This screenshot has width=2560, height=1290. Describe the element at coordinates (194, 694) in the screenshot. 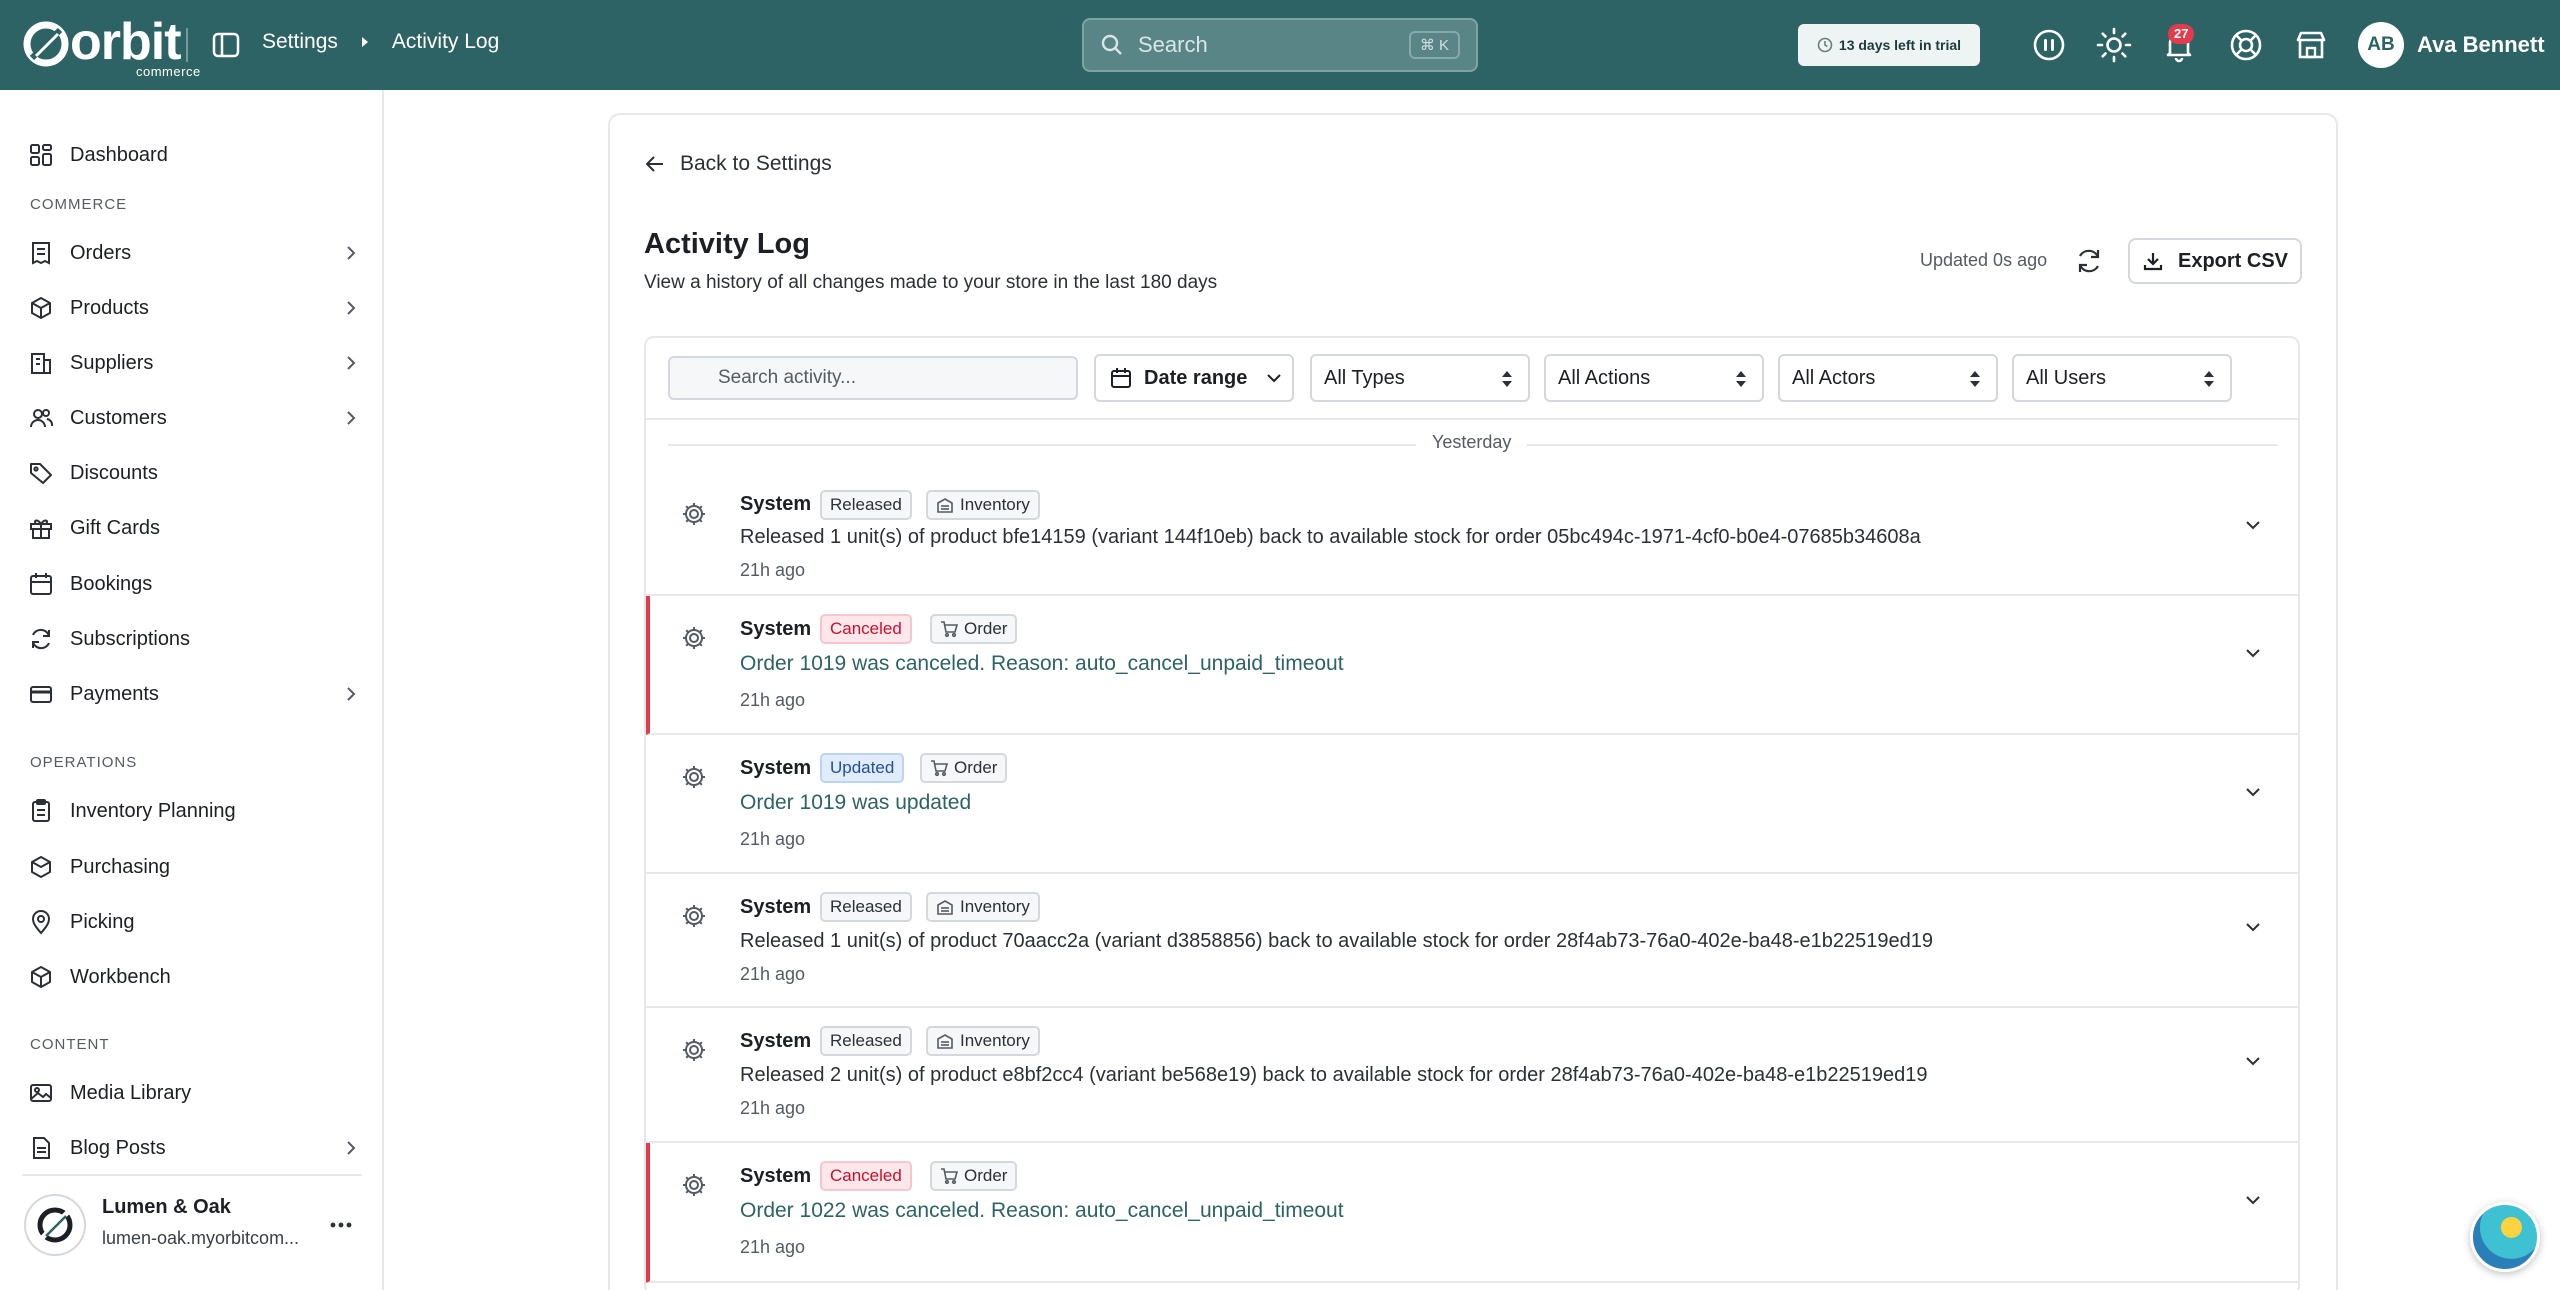

I see `sidebar-item-payments: Payments` at that location.